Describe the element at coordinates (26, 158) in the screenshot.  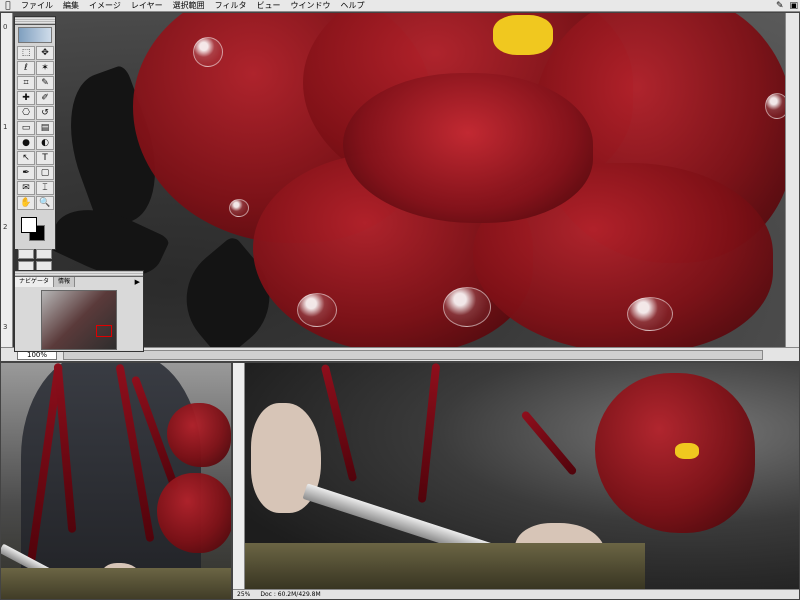
I see `path-select-icon: ↖` at that location.